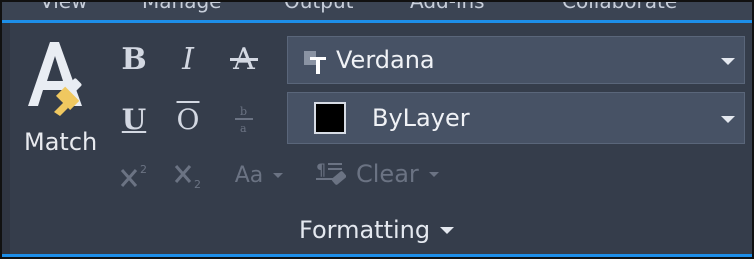  What do you see at coordinates (447, 7) in the screenshot?
I see `tab-add-ins: Add-ins` at bounding box center [447, 7].